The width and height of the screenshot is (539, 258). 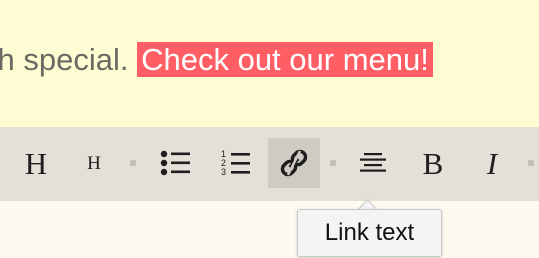 I want to click on selected-link-text: Check out our menu!, so click(x=285, y=59).